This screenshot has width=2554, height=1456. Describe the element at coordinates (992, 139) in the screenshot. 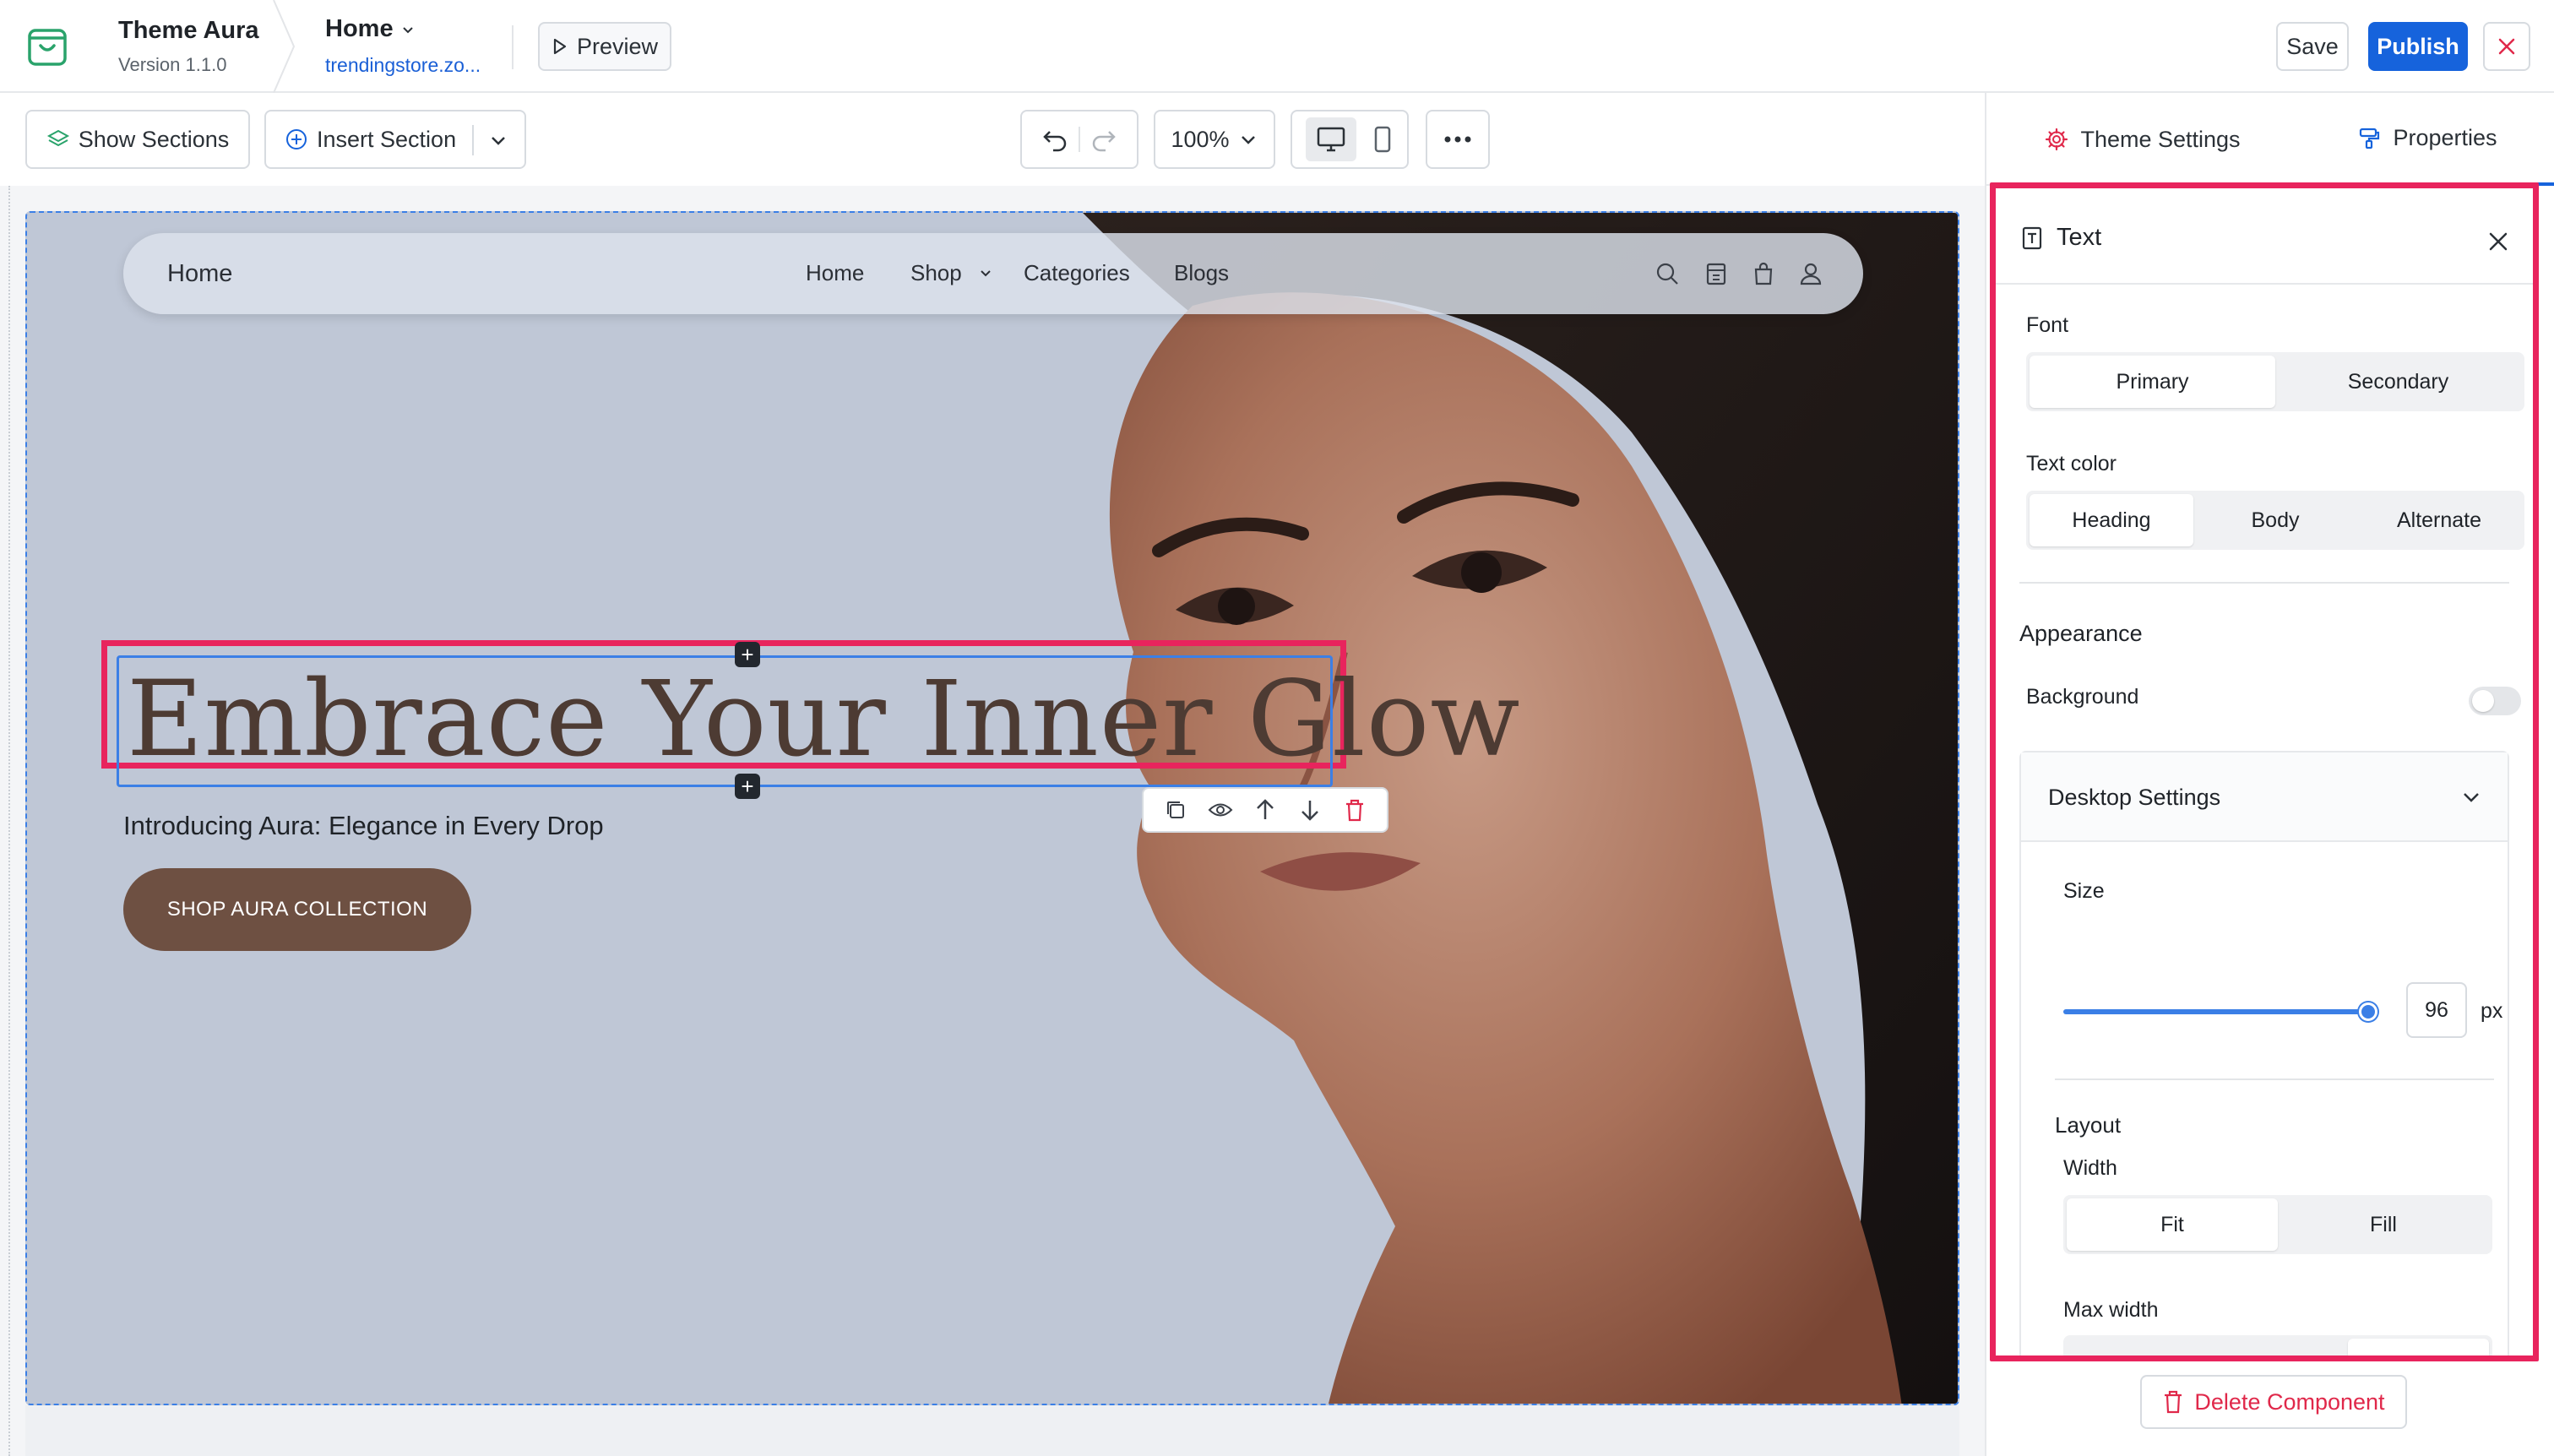

I see `editor-toolbar: Show Sections Insert Section 100%` at that location.